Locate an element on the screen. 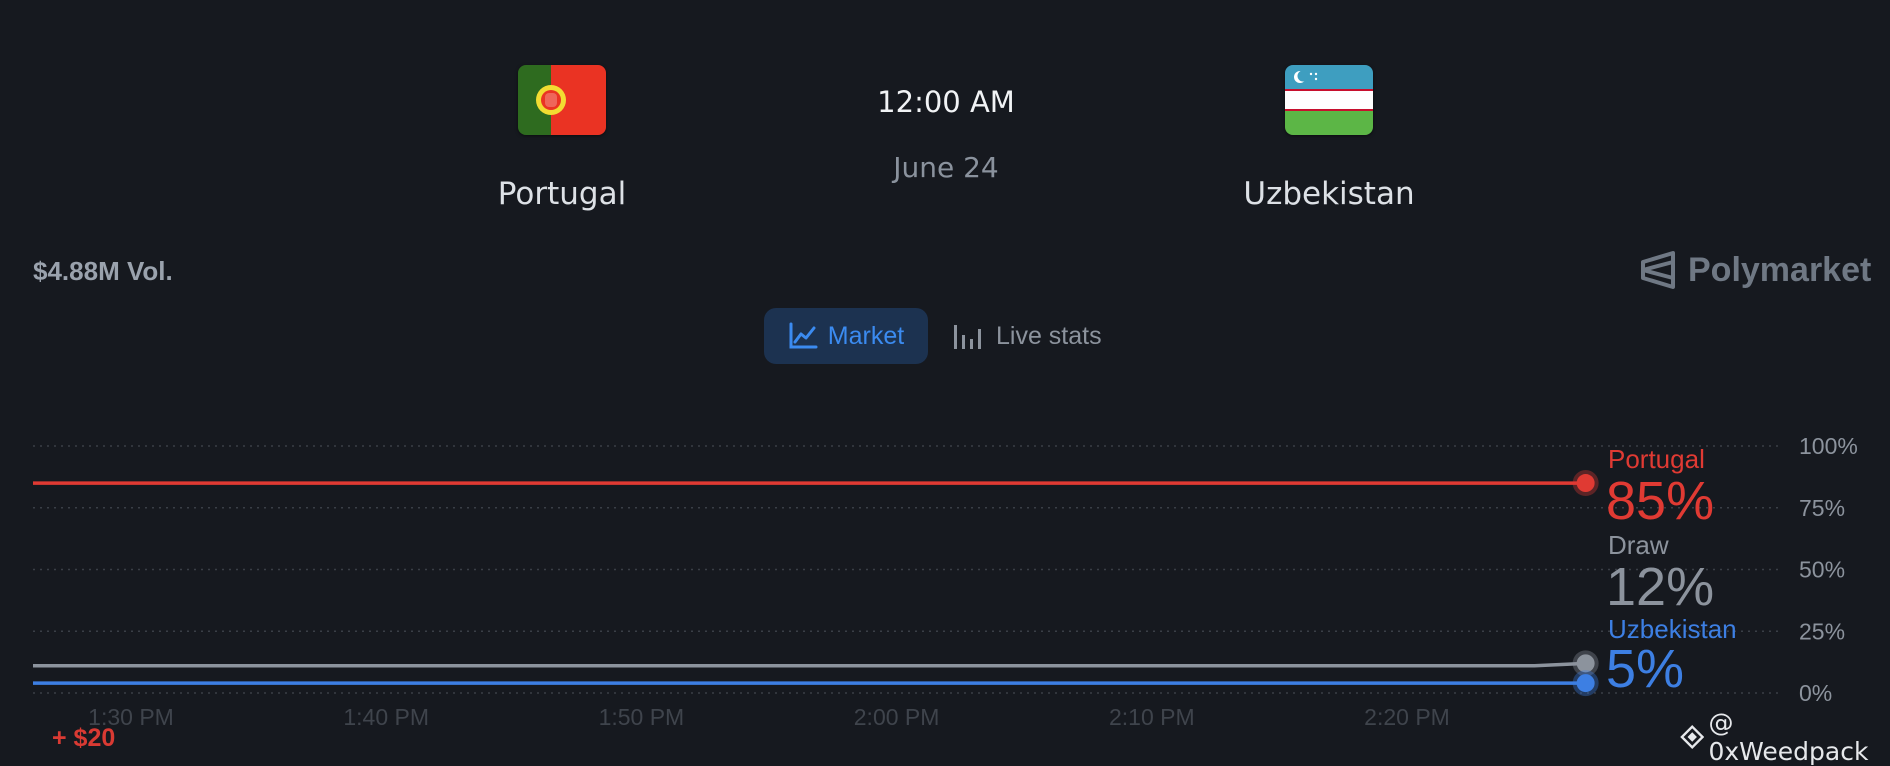 Image resolution: width=1890 pixels, height=766 pixels. x-tick-label: 2:10 PM is located at coordinates (1152, 717).